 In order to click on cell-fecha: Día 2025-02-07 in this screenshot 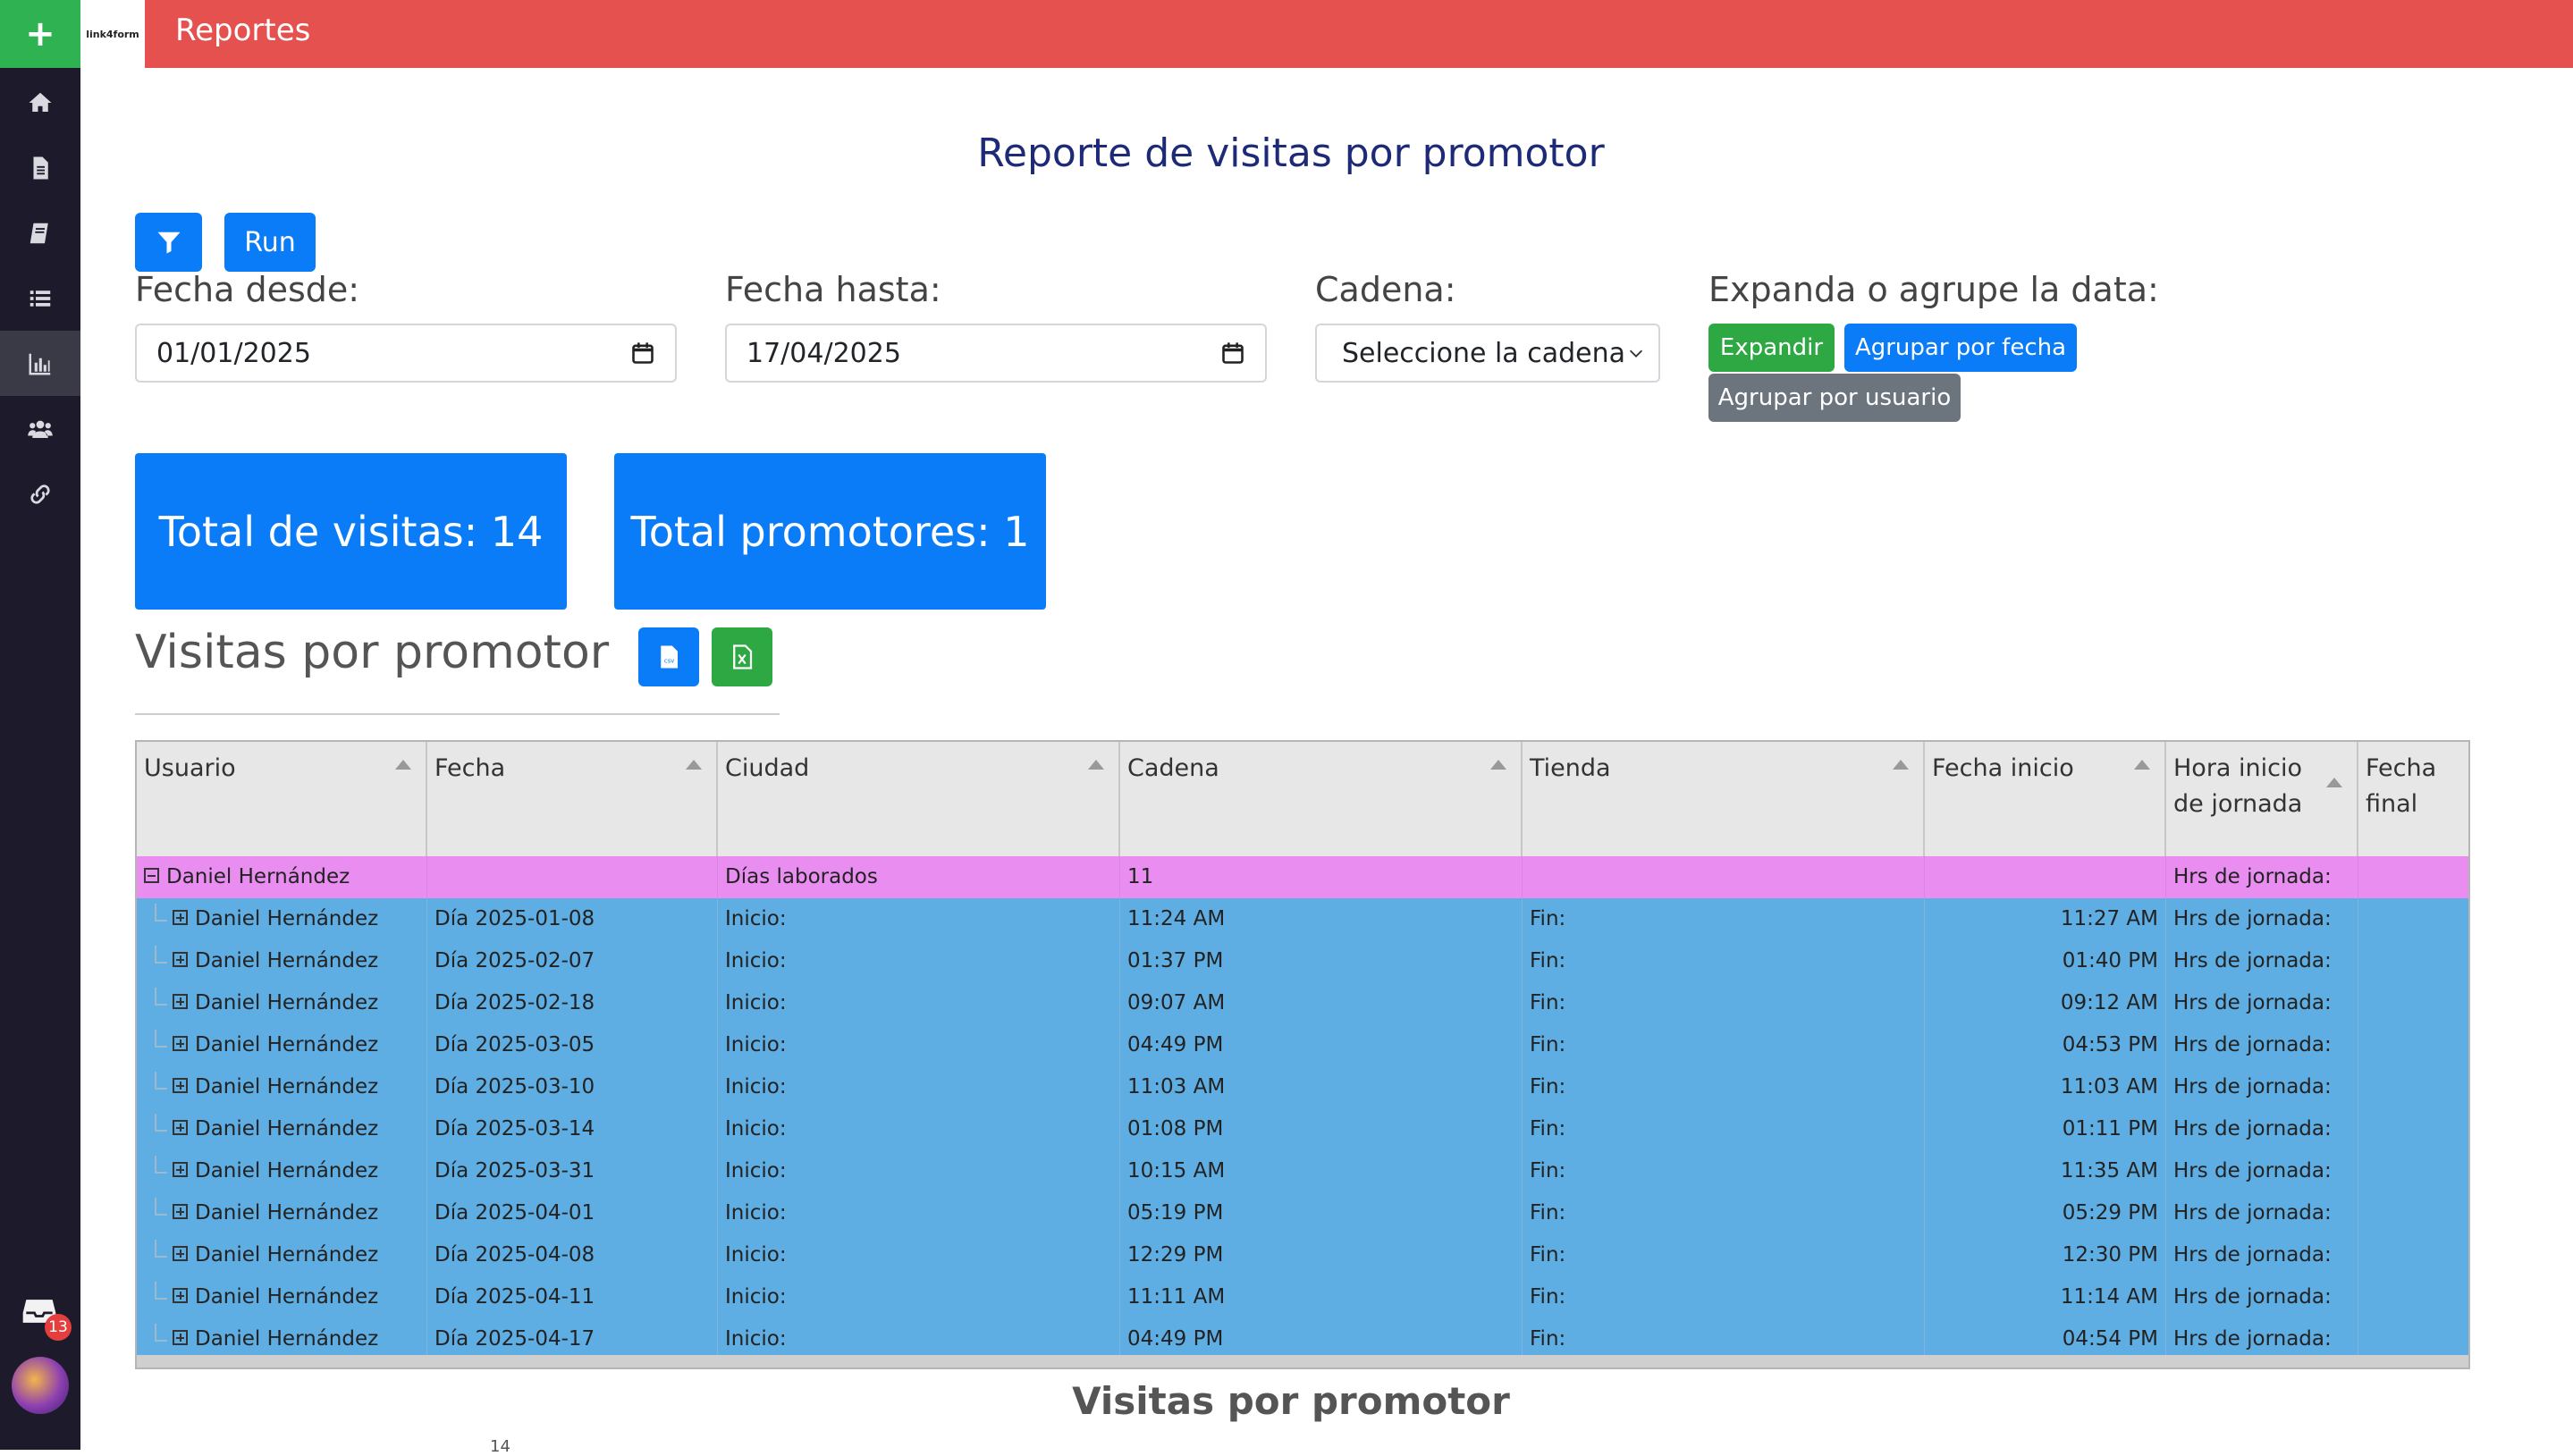, I will do `click(572, 961)`.